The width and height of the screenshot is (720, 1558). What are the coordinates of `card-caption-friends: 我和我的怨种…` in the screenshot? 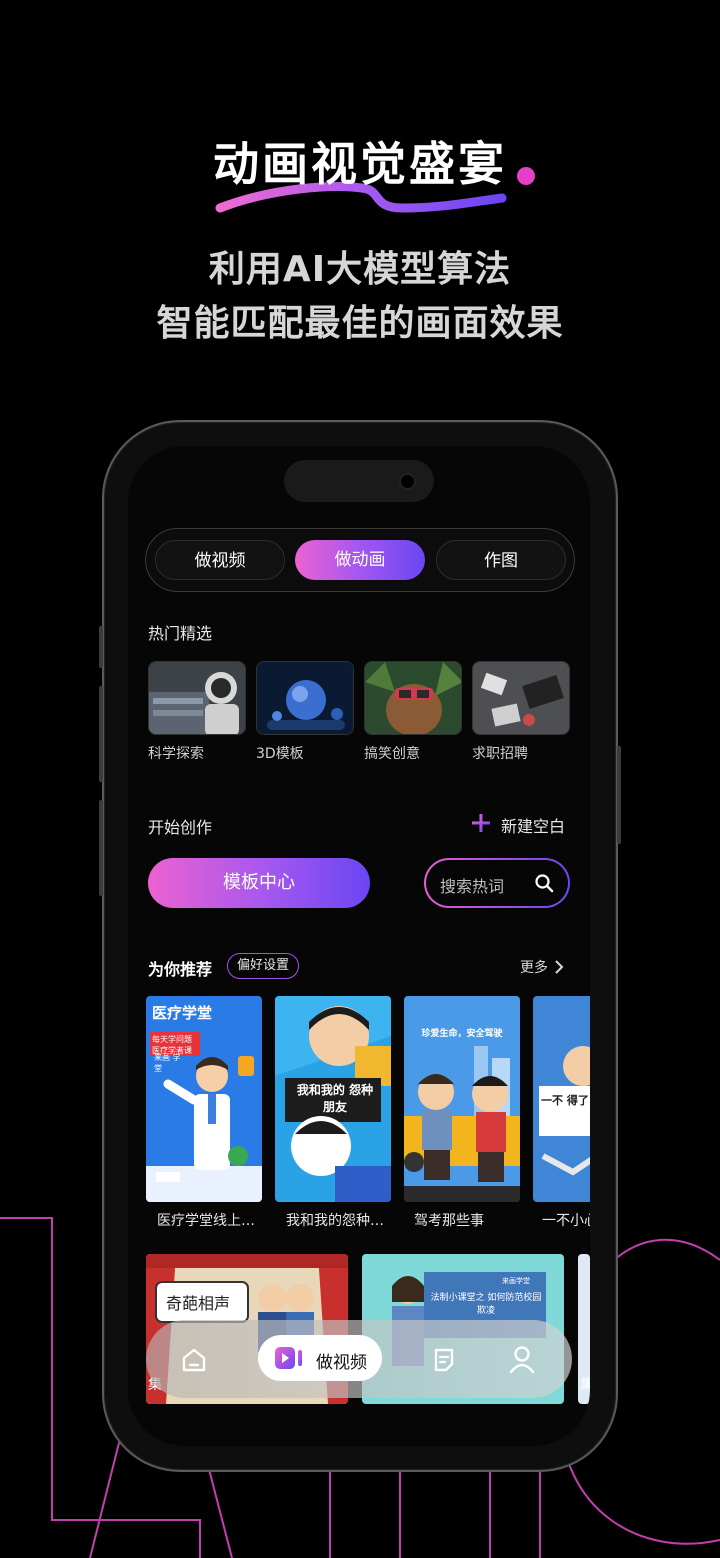 It's located at (335, 1221).